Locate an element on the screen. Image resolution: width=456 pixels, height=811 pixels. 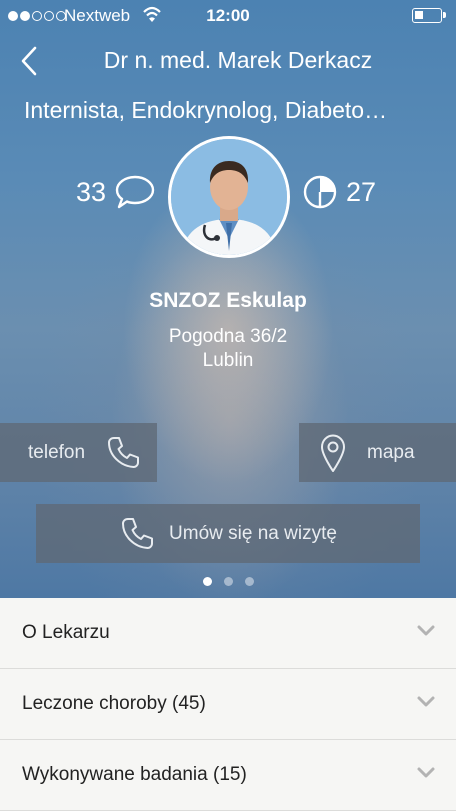
section-examinations: Wykonywane badania (15) is located at coordinates (228, 775).